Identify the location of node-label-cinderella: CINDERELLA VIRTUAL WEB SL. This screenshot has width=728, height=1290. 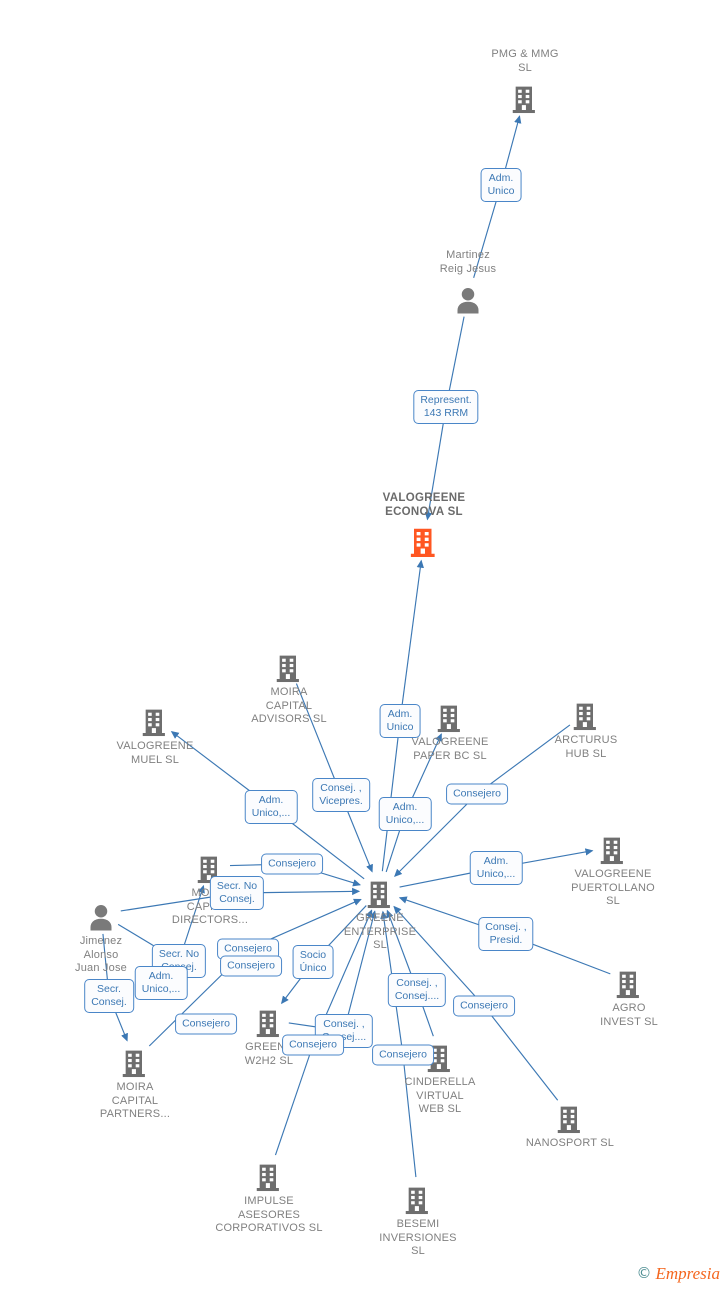
(440, 1095).